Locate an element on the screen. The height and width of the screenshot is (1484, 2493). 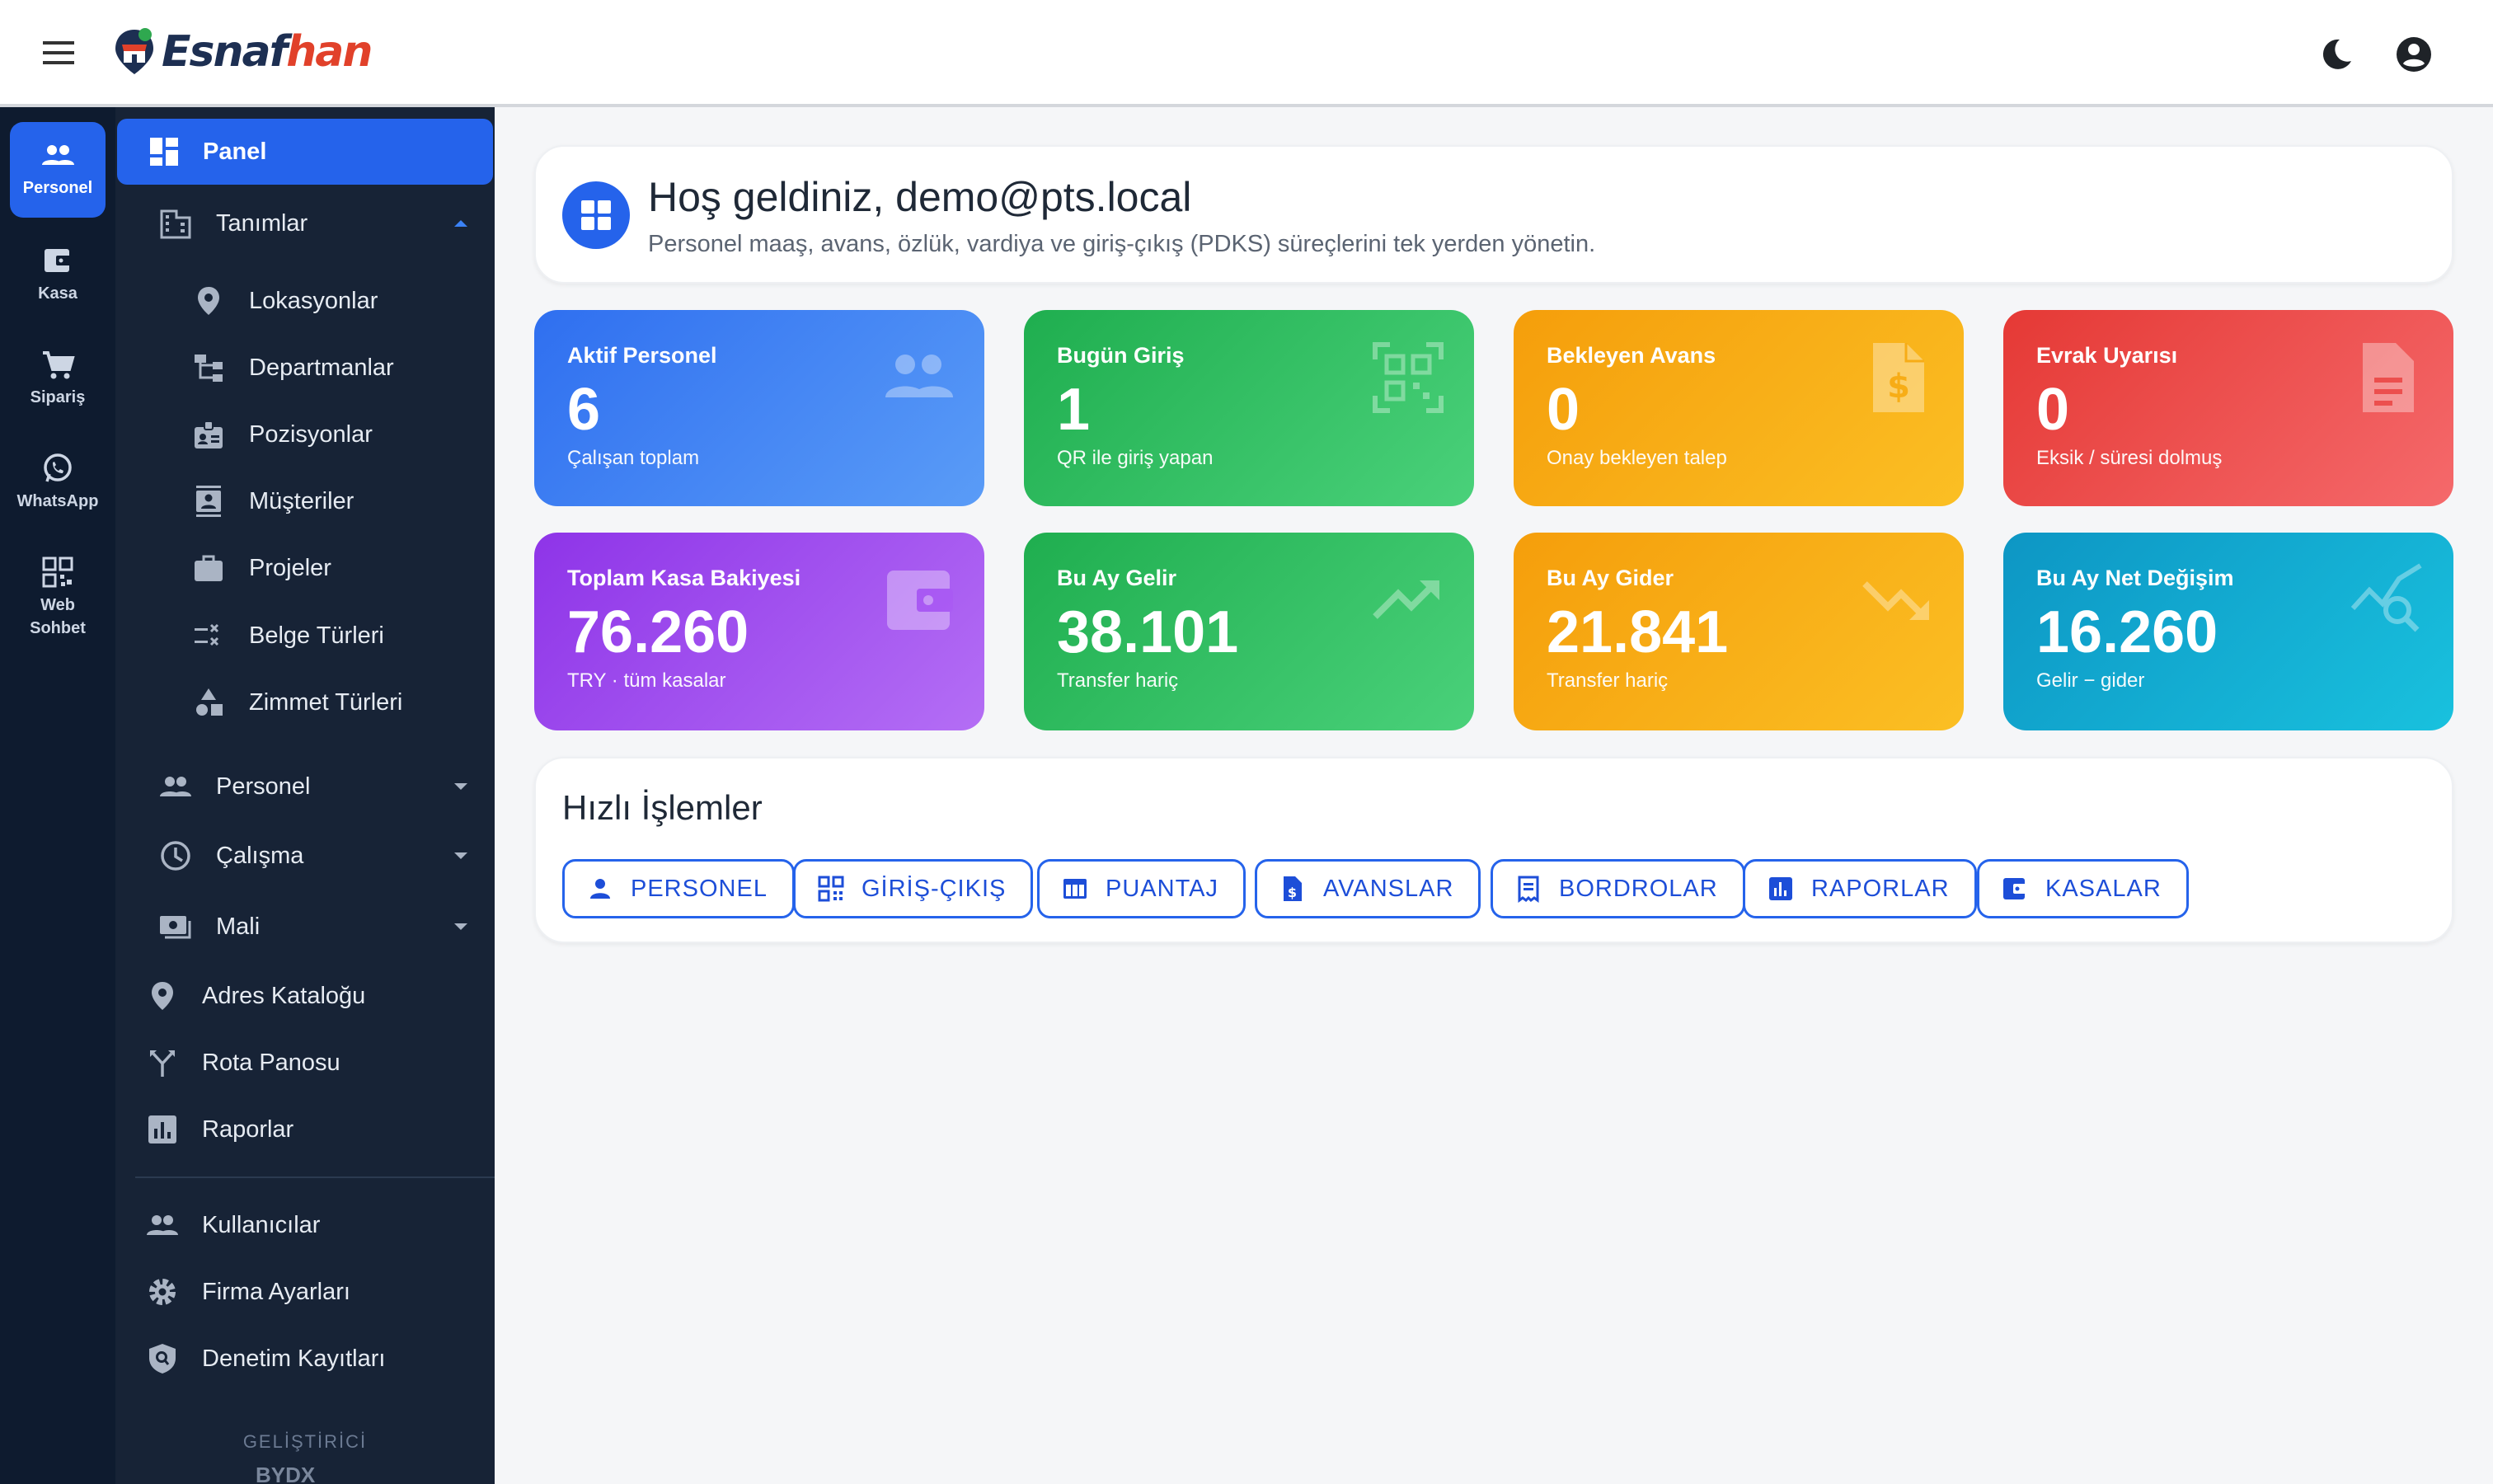
stat-card-bugun-giris: Bugün Giriş 1 QR ile giriş yapan is located at coordinates (1249, 408).